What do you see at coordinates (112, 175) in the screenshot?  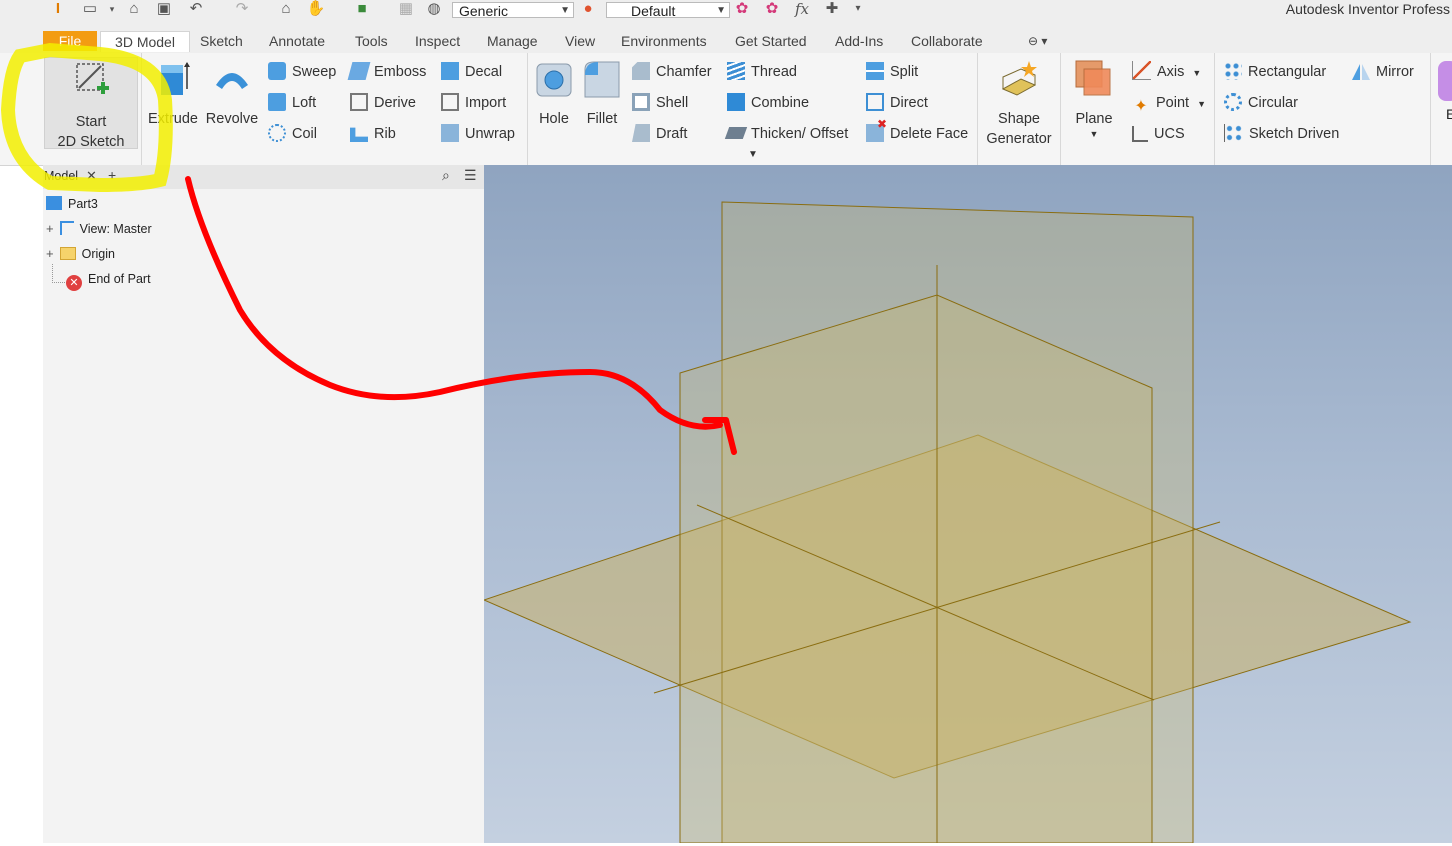 I see `add-tab-icon: +` at bounding box center [112, 175].